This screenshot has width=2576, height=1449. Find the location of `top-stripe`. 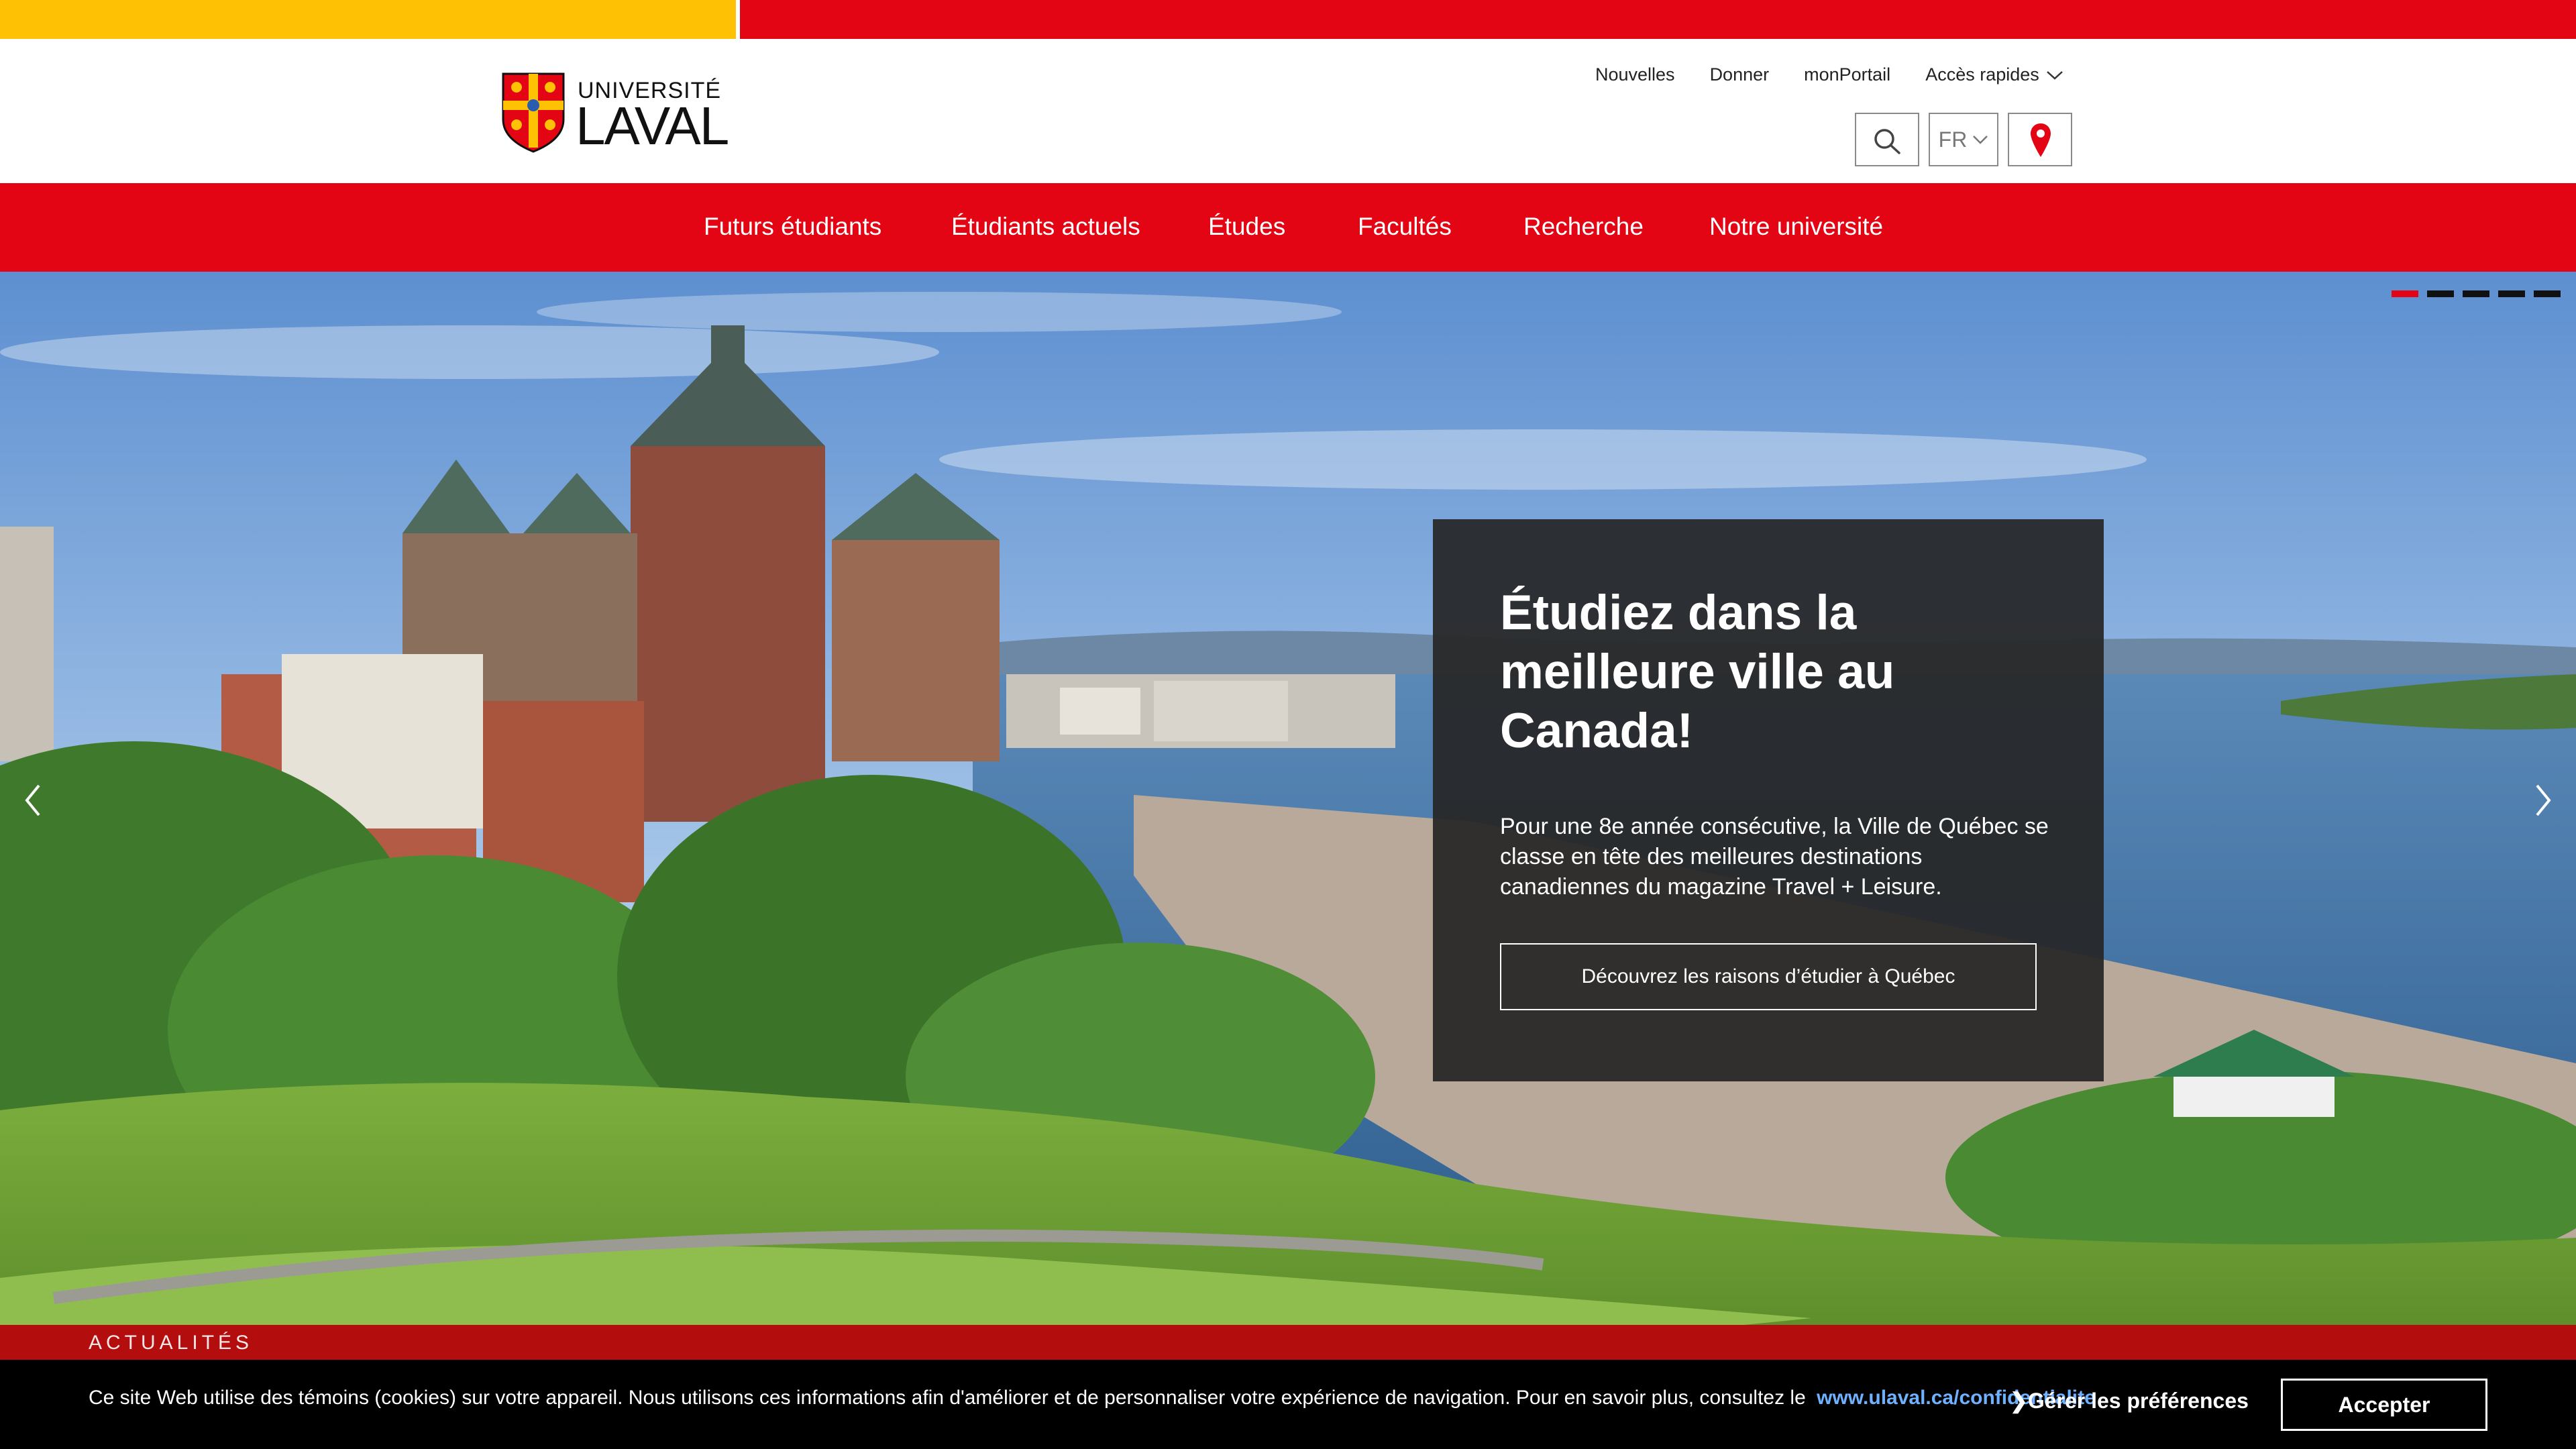

top-stripe is located at coordinates (1288, 19).